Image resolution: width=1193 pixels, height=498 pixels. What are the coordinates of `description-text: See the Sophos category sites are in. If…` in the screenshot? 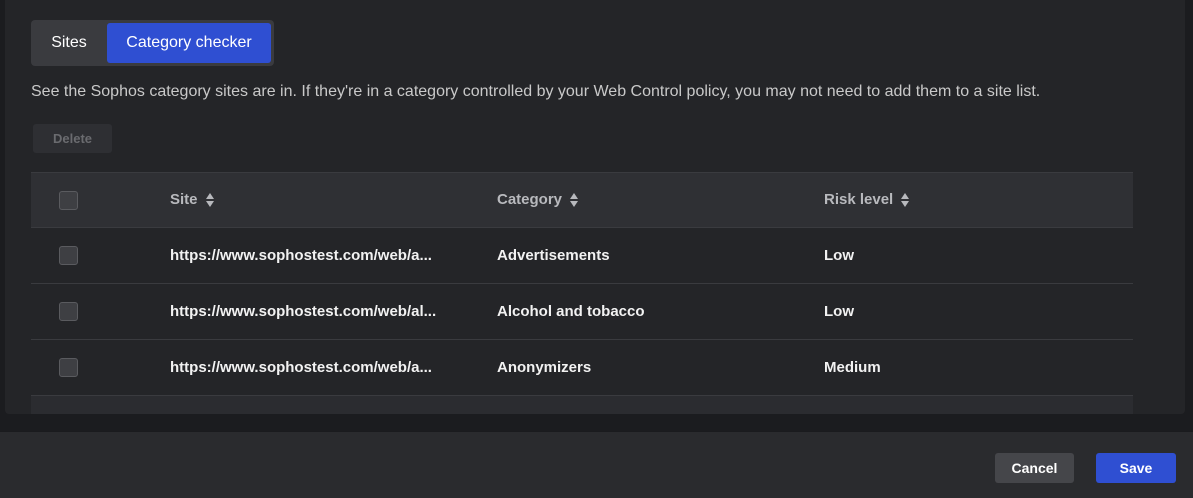 It's located at (536, 91).